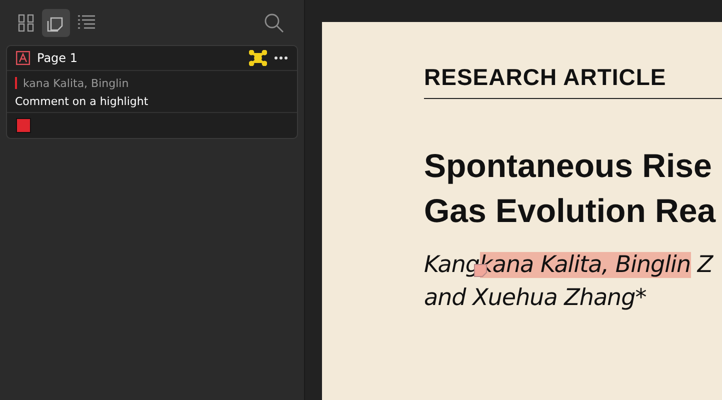 This screenshot has width=722, height=400. Describe the element at coordinates (57, 58) in the screenshot. I see `page-label: Page 1` at that location.